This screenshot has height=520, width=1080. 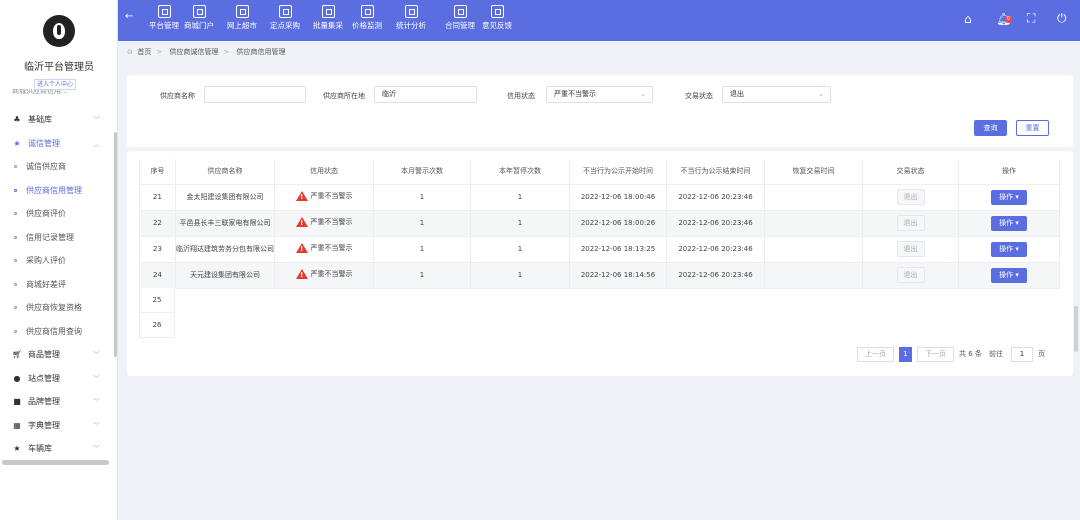 What do you see at coordinates (599, 94) in the screenshot?
I see `credit-status-select: 严重不当警示 ⌄` at bounding box center [599, 94].